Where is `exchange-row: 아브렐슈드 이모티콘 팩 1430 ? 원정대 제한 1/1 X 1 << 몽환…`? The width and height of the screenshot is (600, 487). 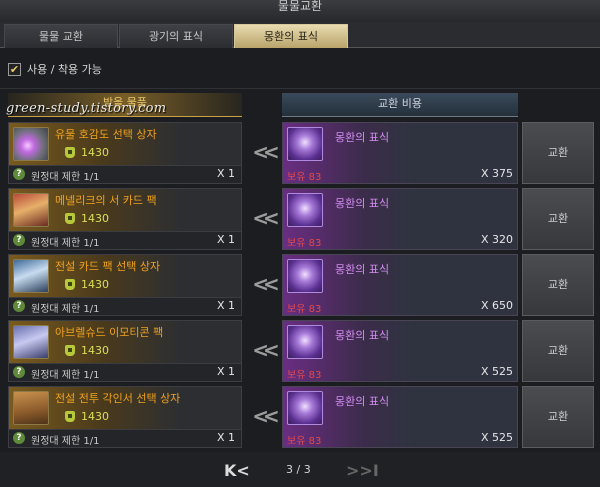
exchange-row: 아브렐슈드 이모티콘 팩 1430 ? 원정대 제한 1/1 X 1 << 몽환… is located at coordinates (300, 351).